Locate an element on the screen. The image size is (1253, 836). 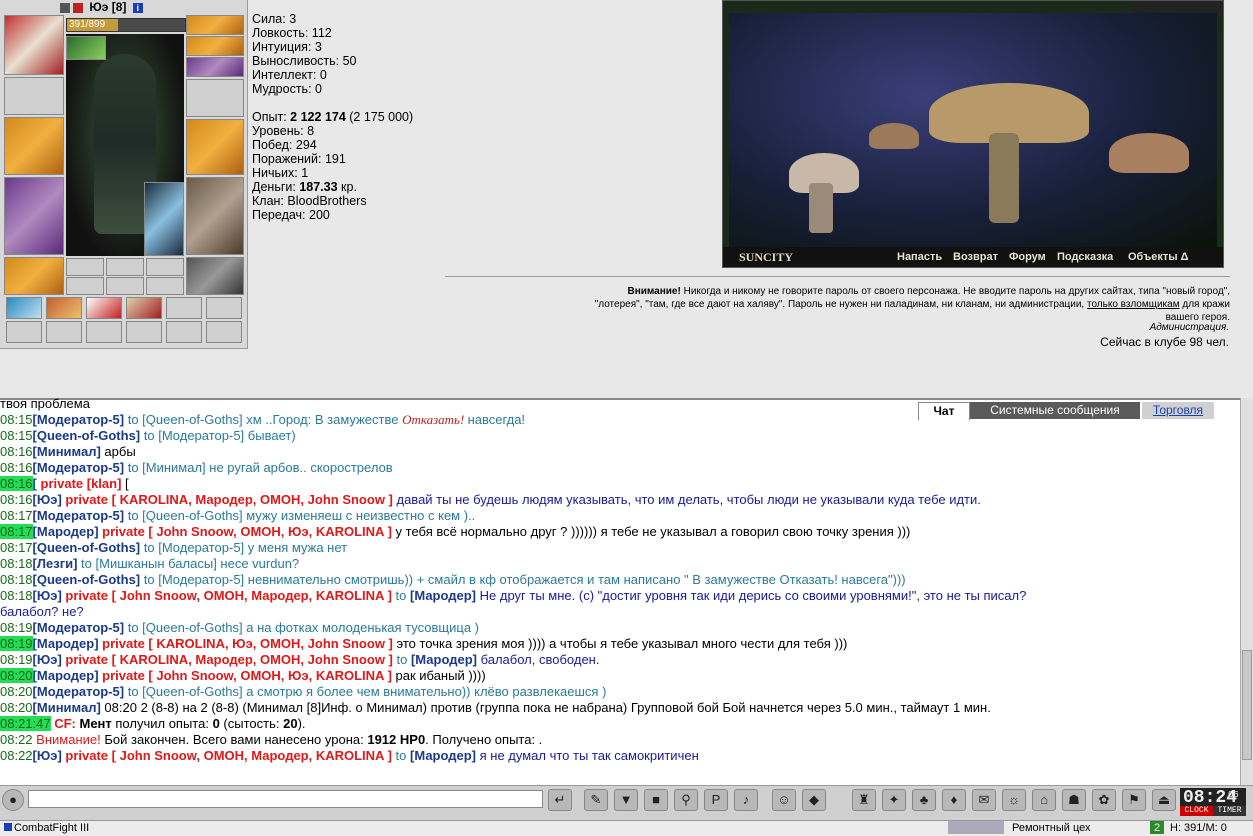
clock-label: CLOCK is located at coordinates (1196, 811).